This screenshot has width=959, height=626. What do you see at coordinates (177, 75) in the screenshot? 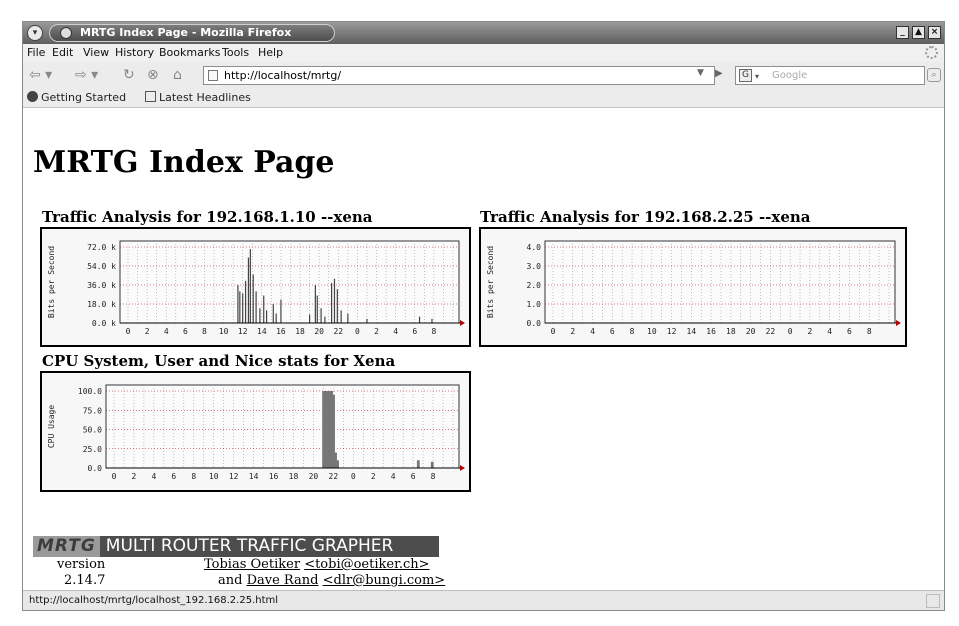
I see `home-icon: ⌂` at bounding box center [177, 75].